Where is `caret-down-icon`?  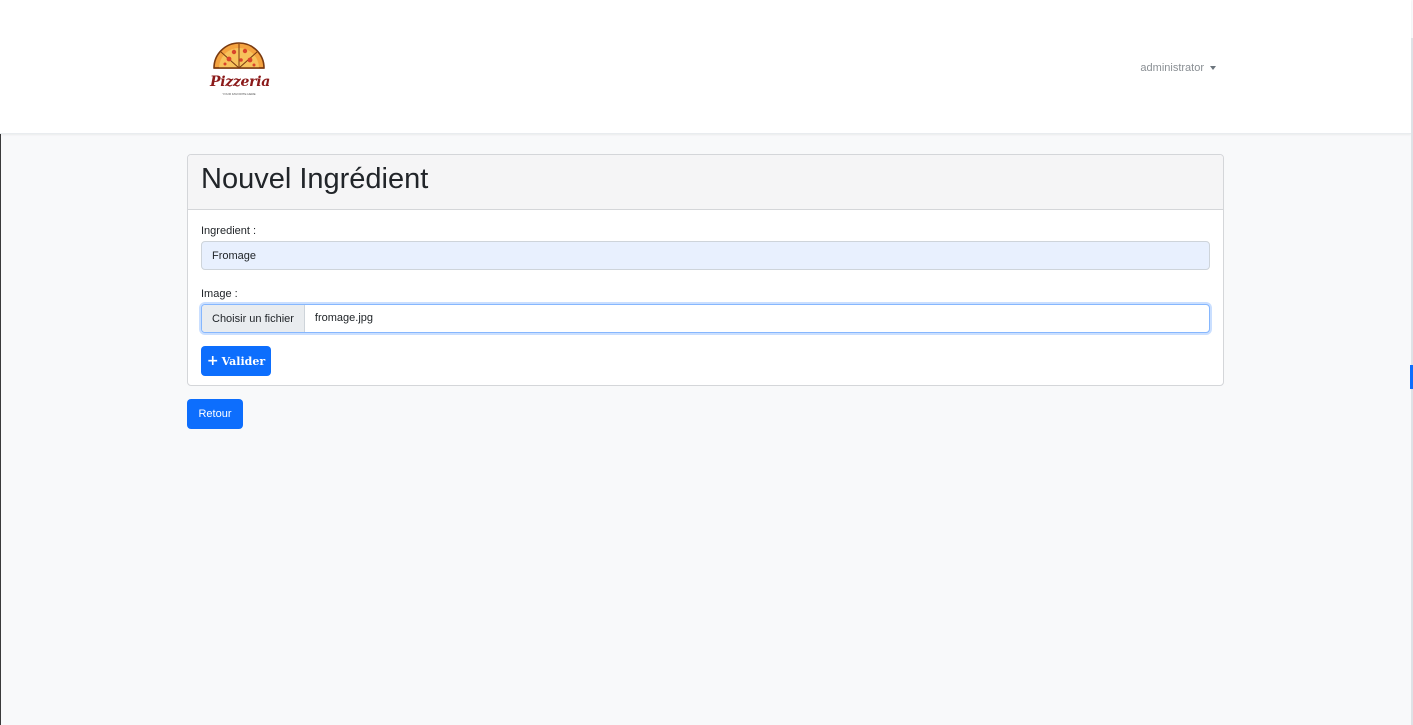
caret-down-icon is located at coordinates (1213, 68).